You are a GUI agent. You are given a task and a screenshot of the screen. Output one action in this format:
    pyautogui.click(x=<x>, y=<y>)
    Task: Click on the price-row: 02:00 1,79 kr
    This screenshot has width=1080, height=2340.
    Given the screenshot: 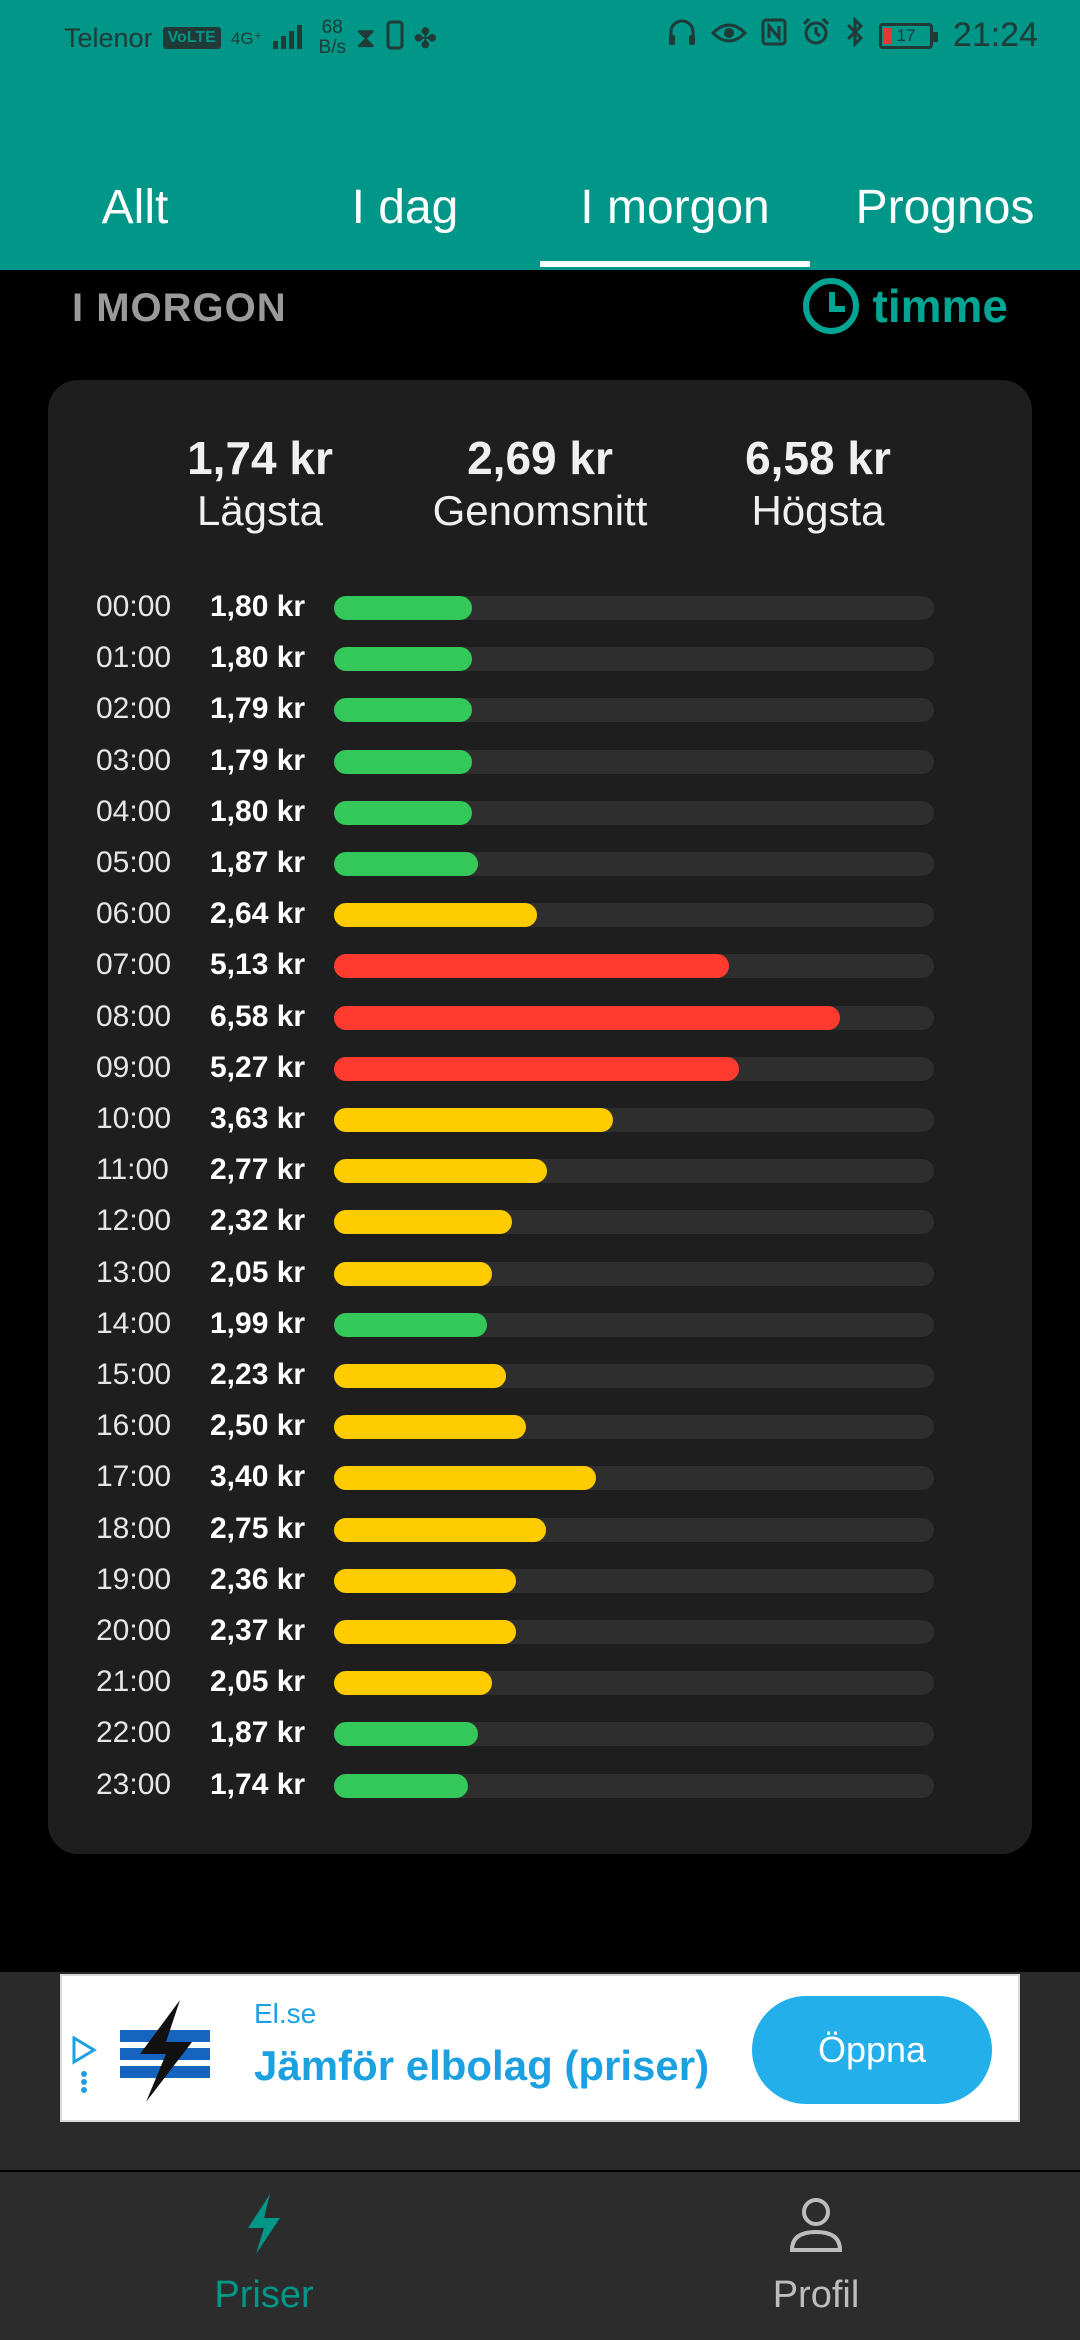 What is the action you would take?
    pyautogui.click(x=540, y=707)
    